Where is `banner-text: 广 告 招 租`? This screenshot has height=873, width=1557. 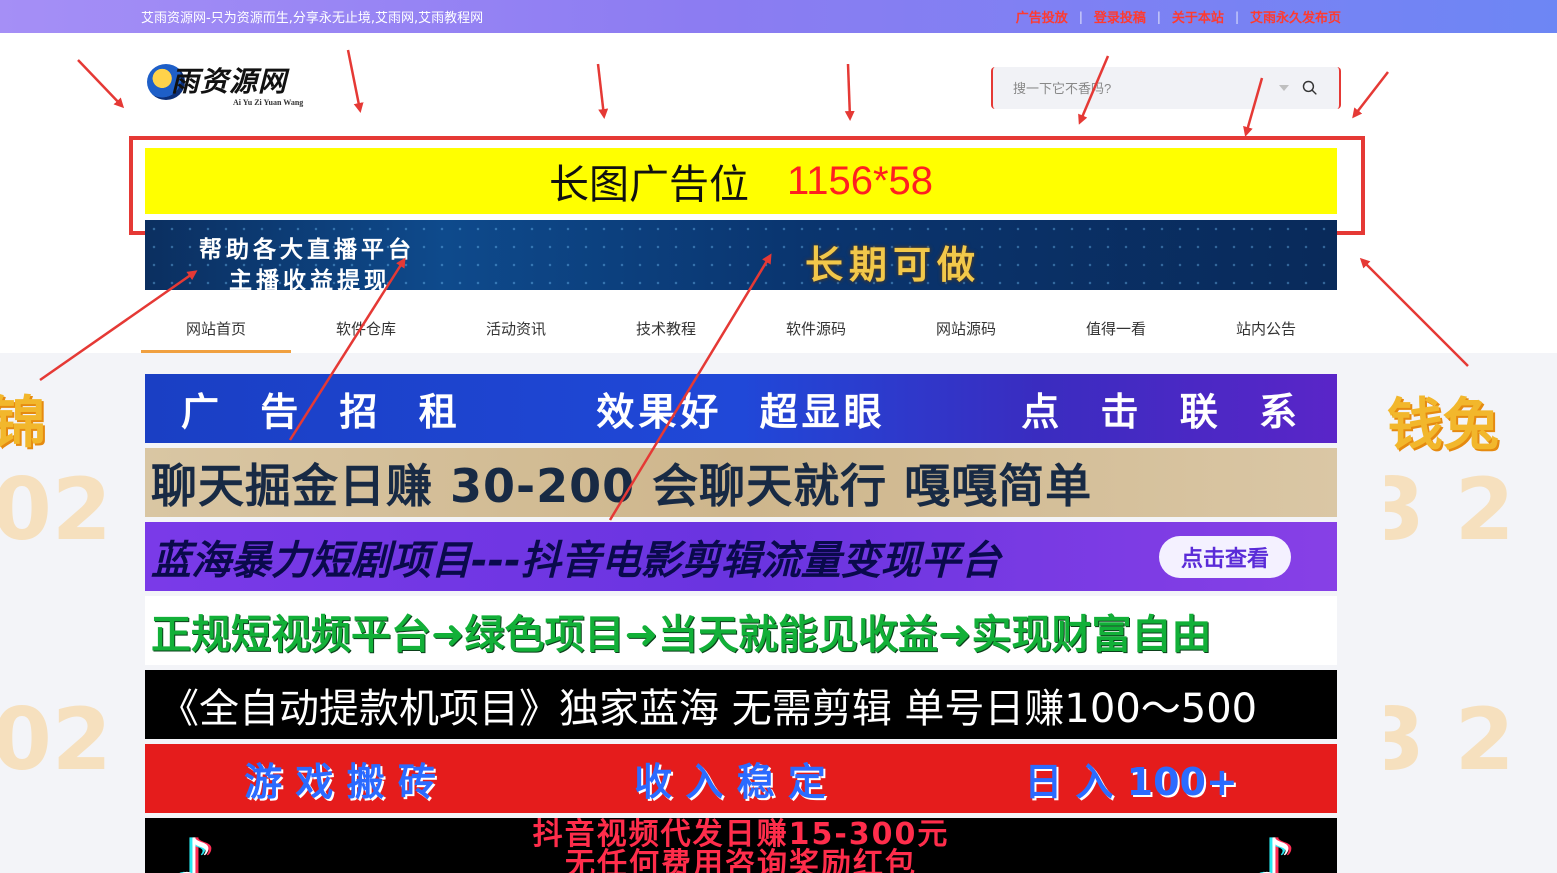
banner-text: 广 告 招 租 is located at coordinates (321, 412).